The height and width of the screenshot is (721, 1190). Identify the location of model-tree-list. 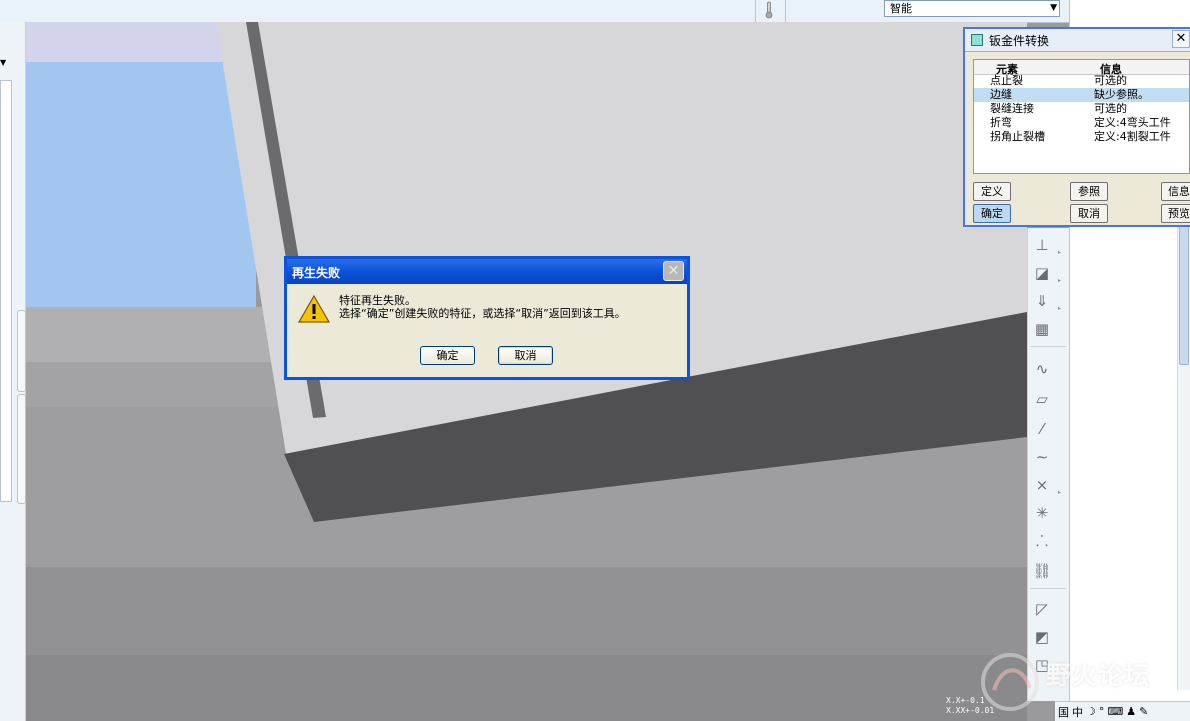
(6, 291).